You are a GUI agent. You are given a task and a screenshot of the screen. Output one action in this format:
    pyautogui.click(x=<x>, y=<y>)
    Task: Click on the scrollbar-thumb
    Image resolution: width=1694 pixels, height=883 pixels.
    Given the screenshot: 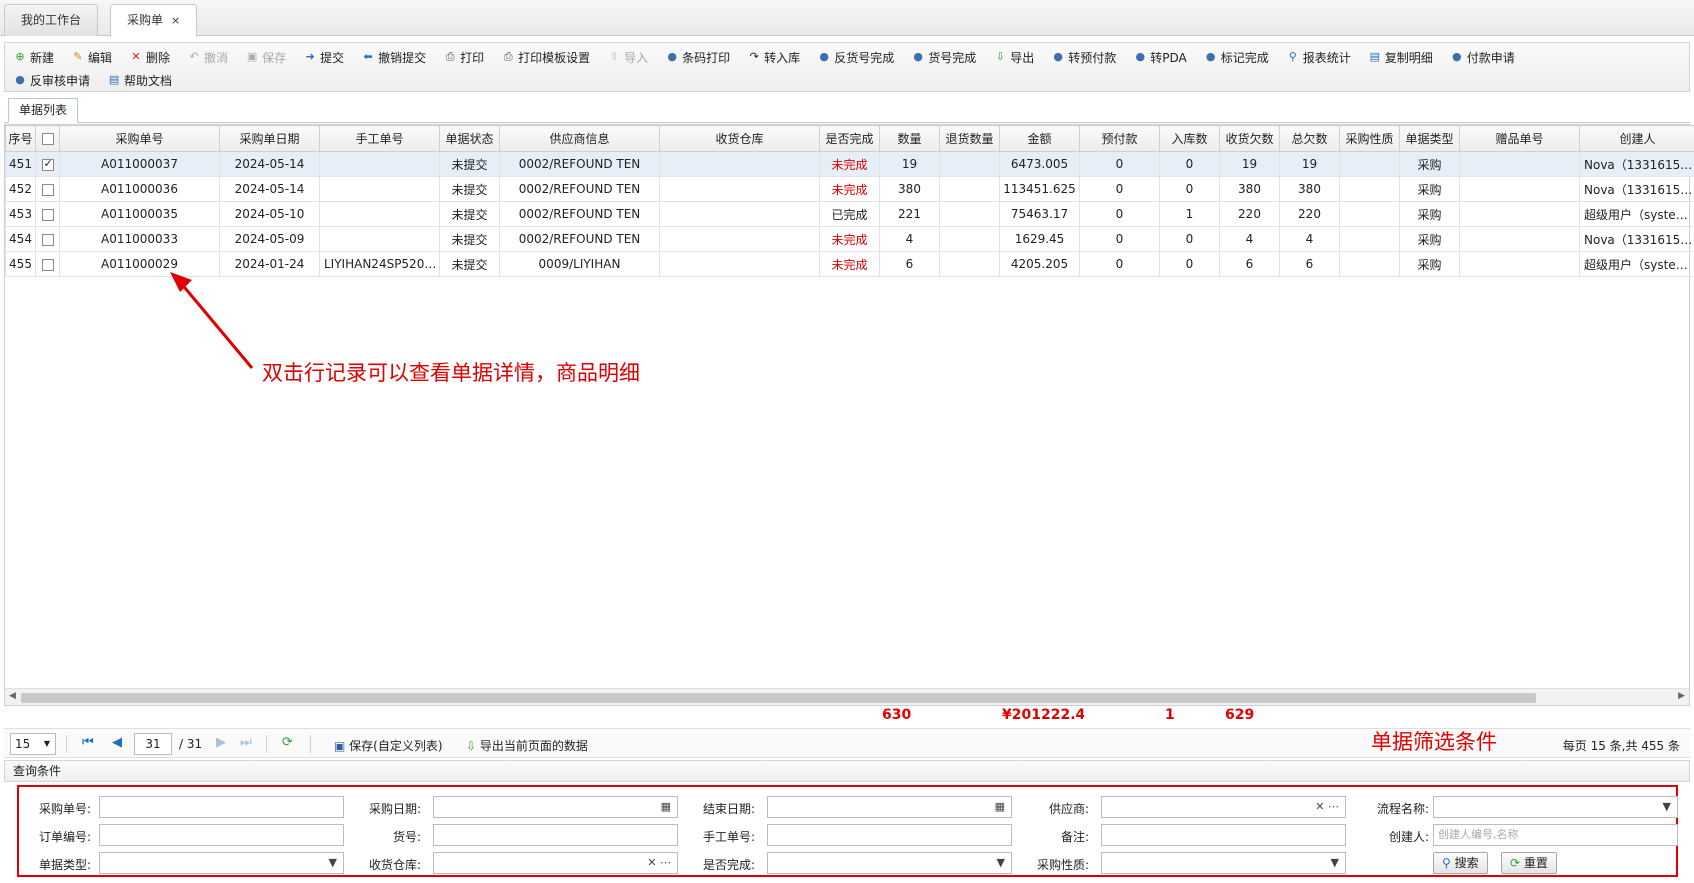 What is the action you would take?
    pyautogui.click(x=778, y=698)
    